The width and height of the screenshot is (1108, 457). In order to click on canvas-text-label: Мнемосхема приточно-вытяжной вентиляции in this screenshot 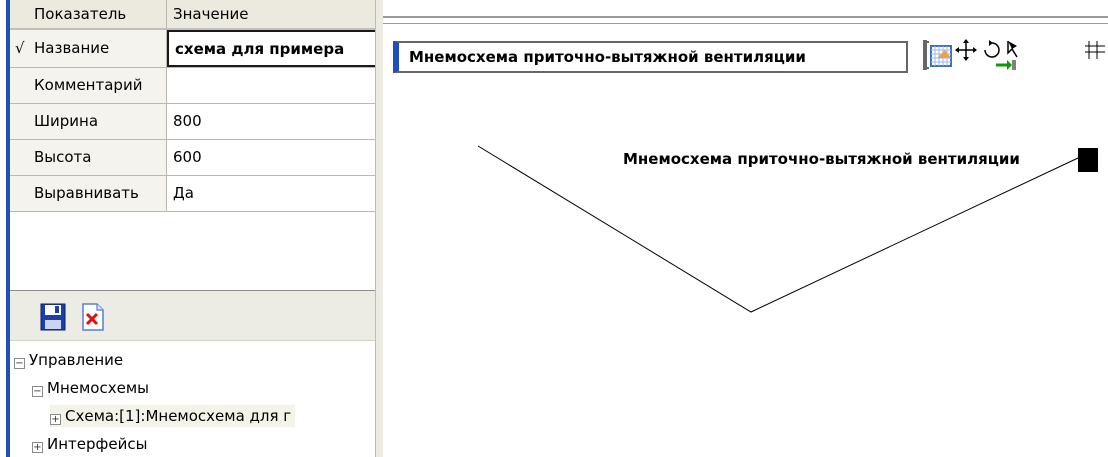, I will do `click(821, 159)`.